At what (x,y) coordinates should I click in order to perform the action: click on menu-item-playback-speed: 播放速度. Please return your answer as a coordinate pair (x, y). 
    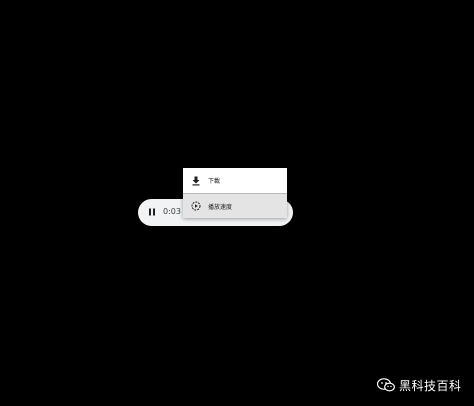
    Looking at the image, I should click on (235, 205).